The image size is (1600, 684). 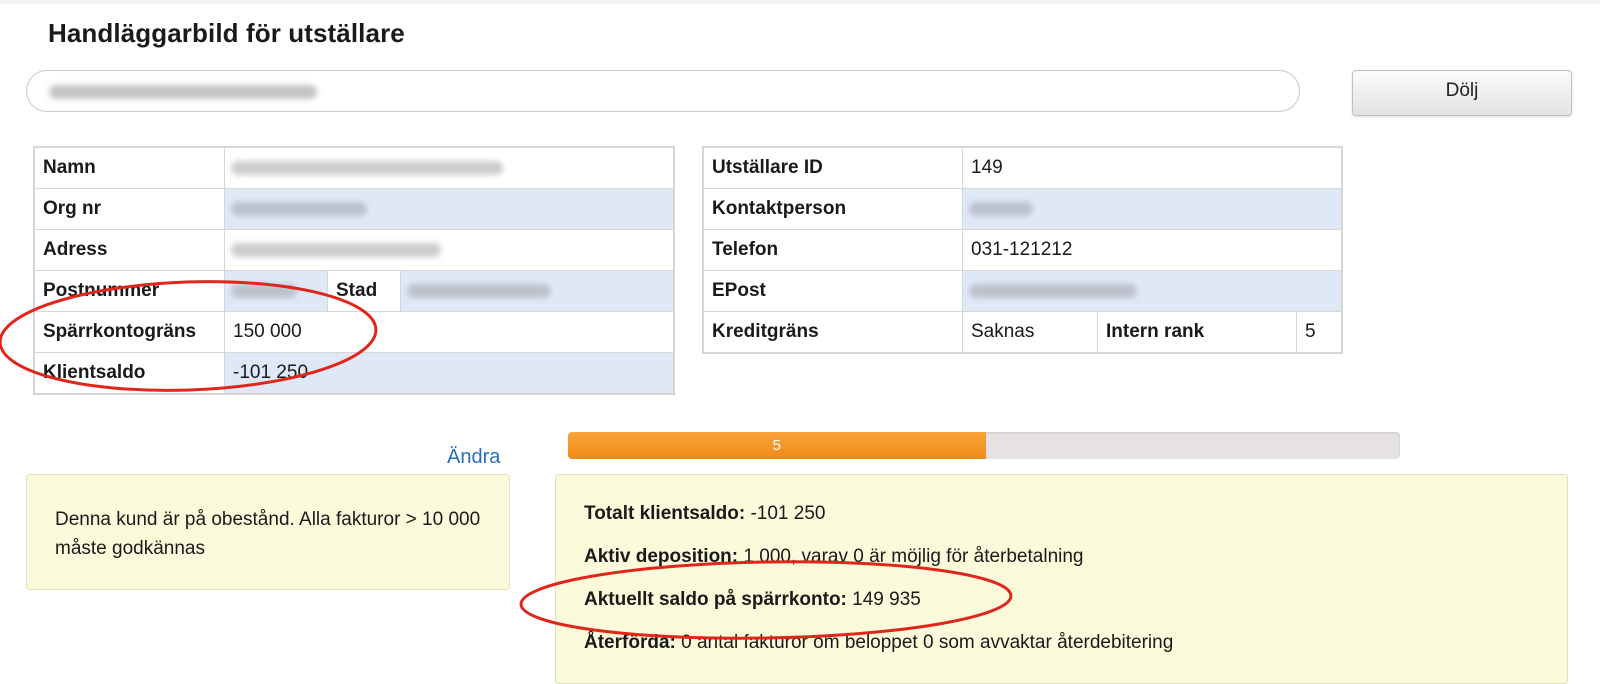 What do you see at coordinates (364, 291) in the screenshot?
I see `city-label: Stad` at bounding box center [364, 291].